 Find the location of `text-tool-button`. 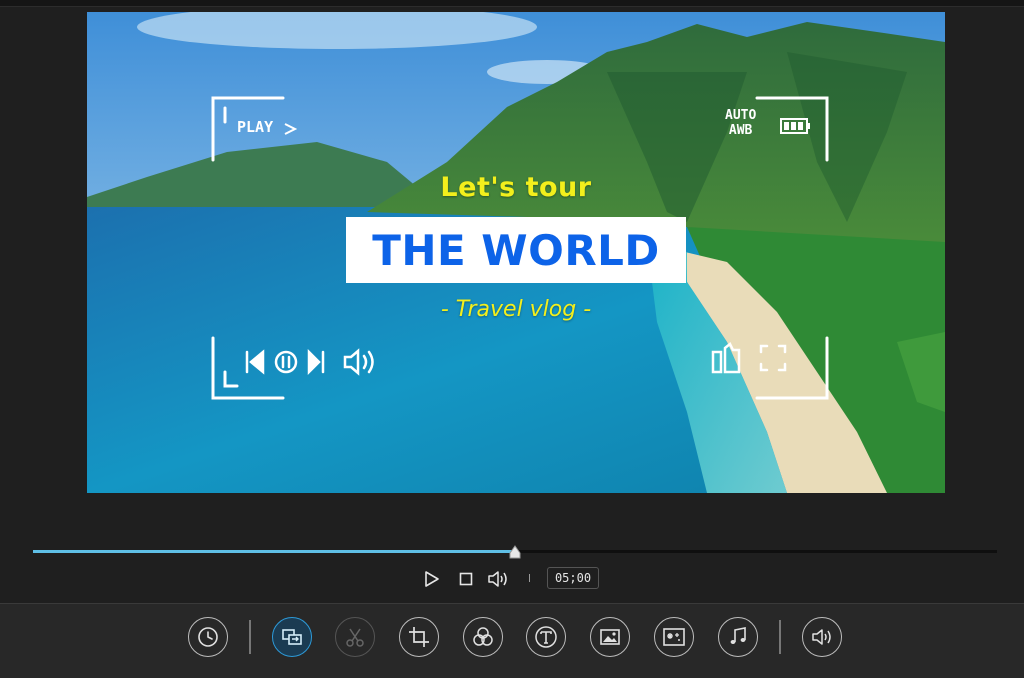

text-tool-button is located at coordinates (546, 637).